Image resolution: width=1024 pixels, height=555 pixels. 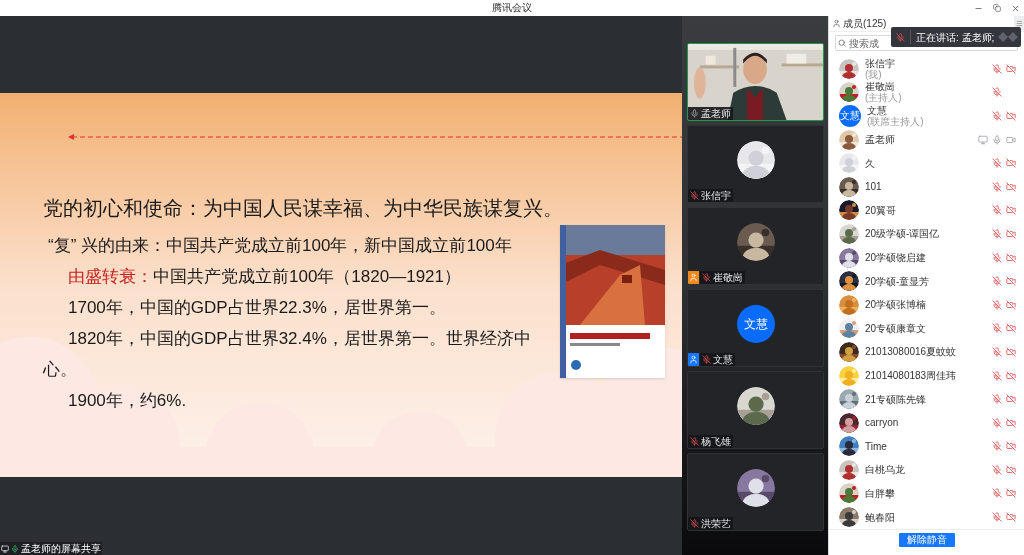 What do you see at coordinates (60, 370) in the screenshot?
I see `slide-text: 心。` at bounding box center [60, 370].